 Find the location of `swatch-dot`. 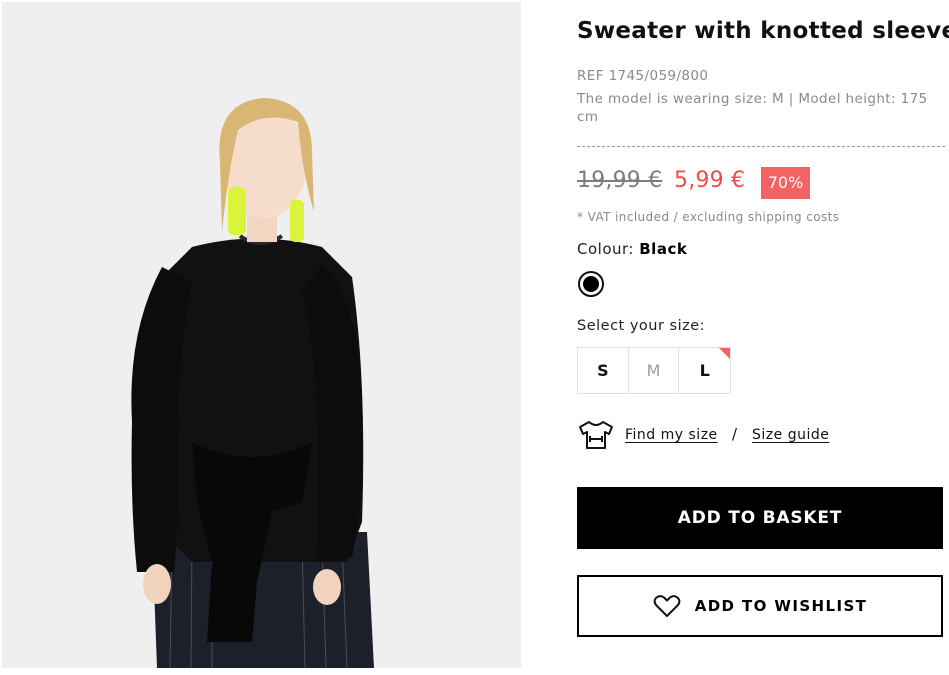

swatch-dot is located at coordinates (591, 284).